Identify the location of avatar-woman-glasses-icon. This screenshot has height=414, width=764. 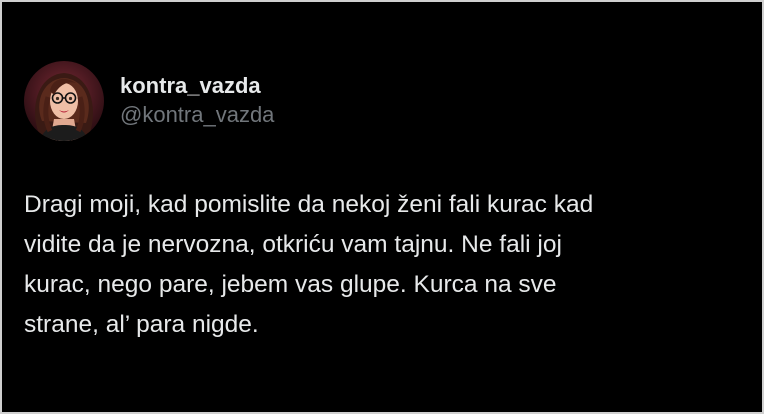
(64, 101).